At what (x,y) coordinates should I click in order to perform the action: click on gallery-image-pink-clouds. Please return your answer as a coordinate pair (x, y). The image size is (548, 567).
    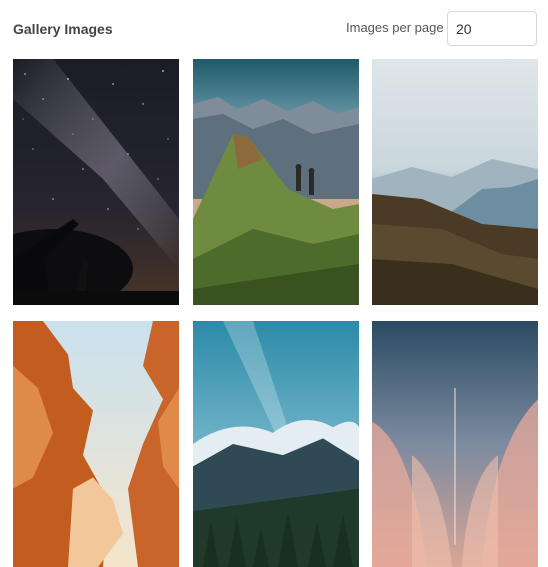
    Looking at the image, I should click on (455, 444).